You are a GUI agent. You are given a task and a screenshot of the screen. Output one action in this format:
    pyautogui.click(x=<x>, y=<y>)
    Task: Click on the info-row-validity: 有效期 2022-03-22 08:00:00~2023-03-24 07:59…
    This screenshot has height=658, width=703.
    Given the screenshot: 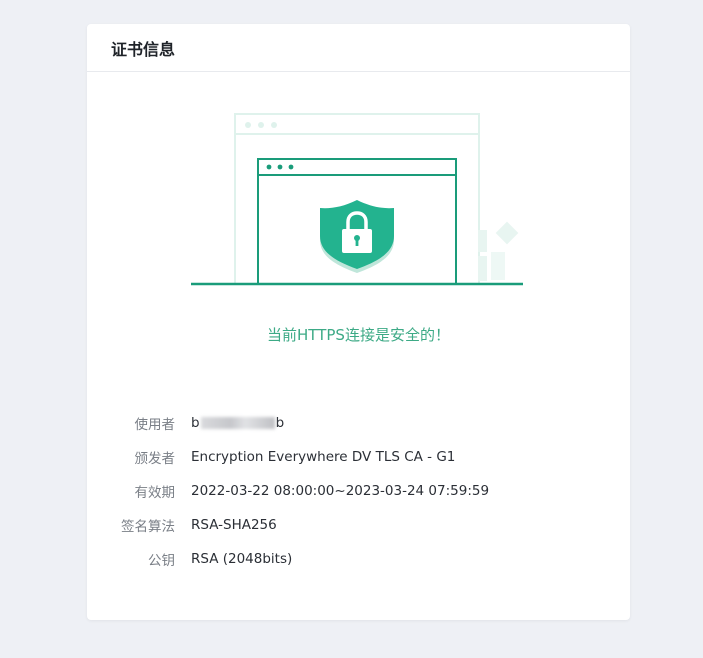 What is the action you would take?
    pyautogui.click(x=358, y=491)
    